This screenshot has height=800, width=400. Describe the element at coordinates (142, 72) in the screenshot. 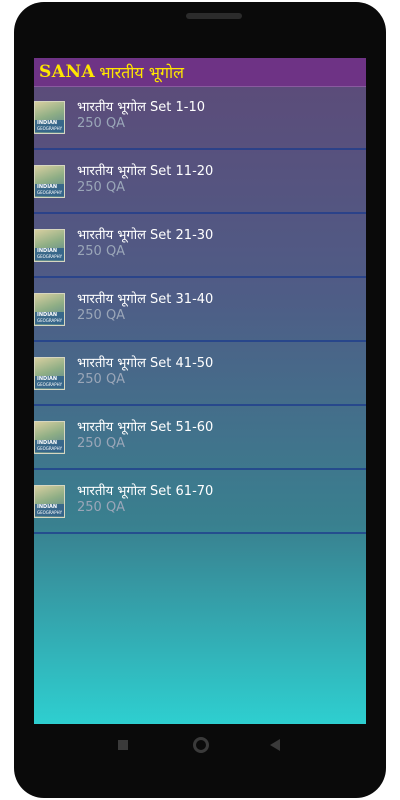

I see `app-title: भारतीय भूगोल` at that location.